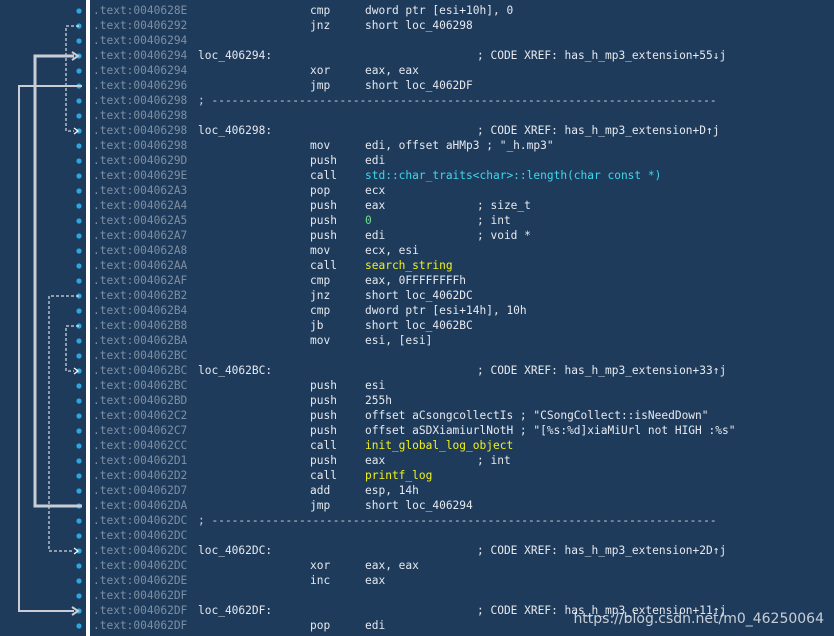 Image resolution: width=834 pixels, height=636 pixels. What do you see at coordinates (392, 490) in the screenshot?
I see `operand: esp, 14h` at bounding box center [392, 490].